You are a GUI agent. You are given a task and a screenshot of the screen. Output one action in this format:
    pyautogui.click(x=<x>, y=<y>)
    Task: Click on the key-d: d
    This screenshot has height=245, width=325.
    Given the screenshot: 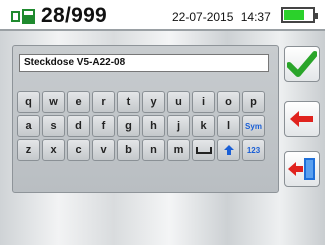 What is the action you would take?
    pyautogui.click(x=78, y=126)
    